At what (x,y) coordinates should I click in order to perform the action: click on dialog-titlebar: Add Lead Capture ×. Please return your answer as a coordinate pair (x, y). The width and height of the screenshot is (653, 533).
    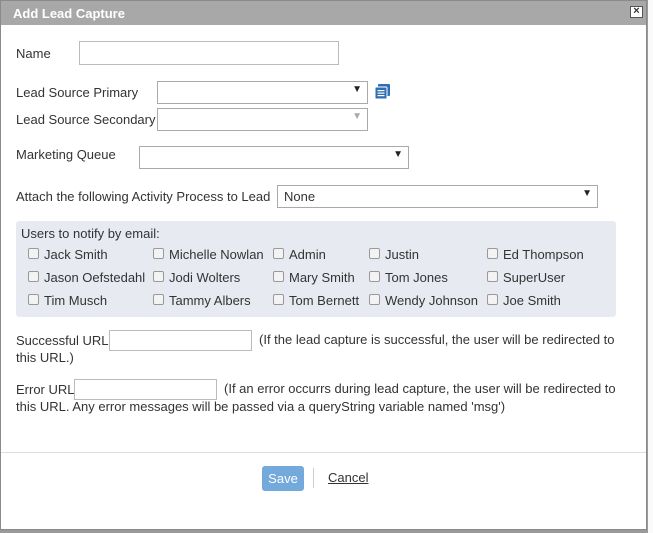
    Looking at the image, I should click on (323, 13).